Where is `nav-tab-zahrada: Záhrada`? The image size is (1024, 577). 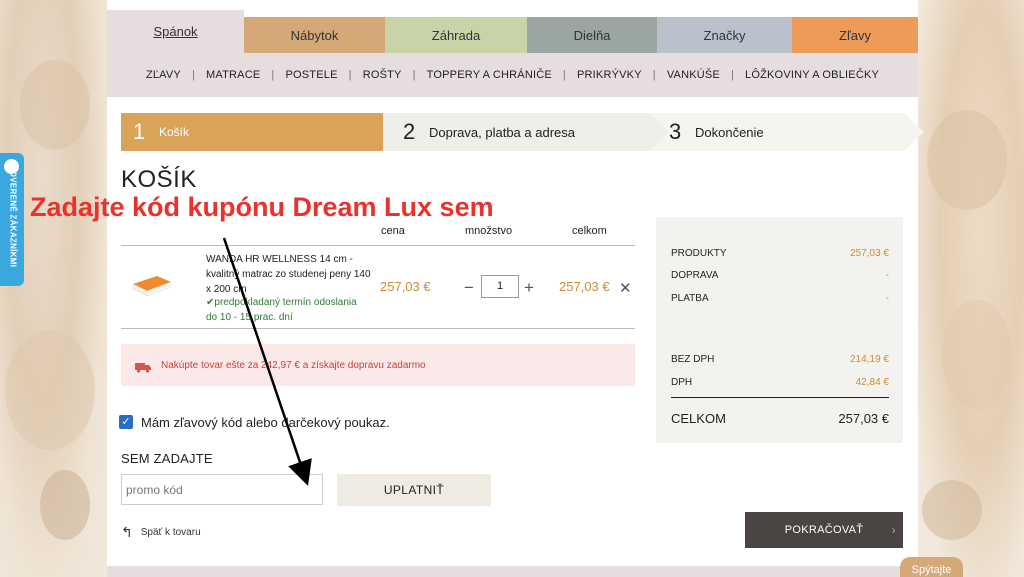 nav-tab-zahrada: Záhrada is located at coordinates (456, 35).